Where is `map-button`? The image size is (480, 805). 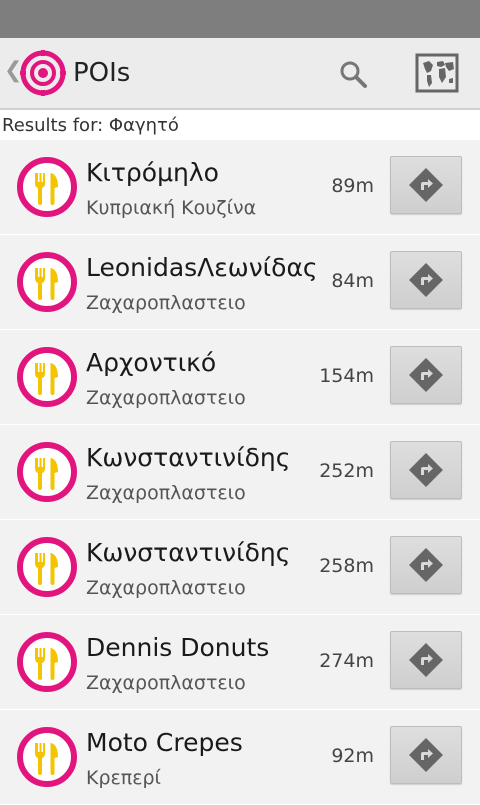
map-button is located at coordinates (437, 73).